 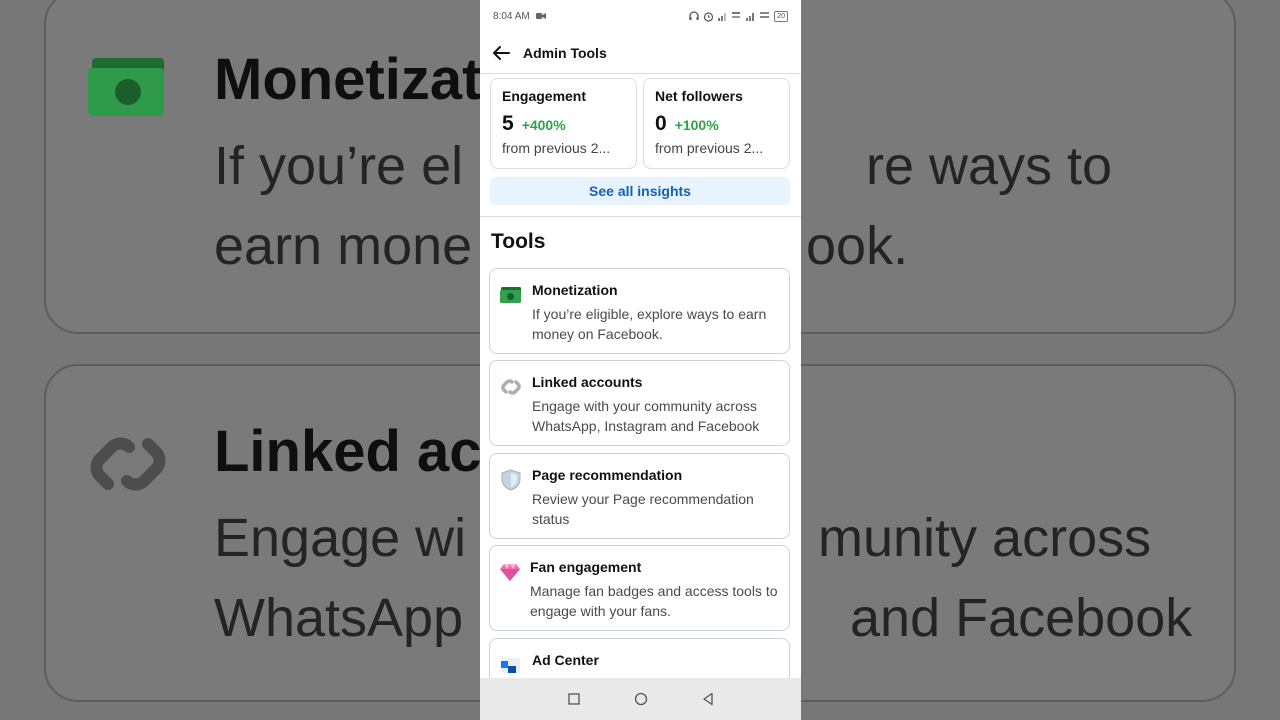 What do you see at coordinates (708, 699) in the screenshot?
I see `back-button` at bounding box center [708, 699].